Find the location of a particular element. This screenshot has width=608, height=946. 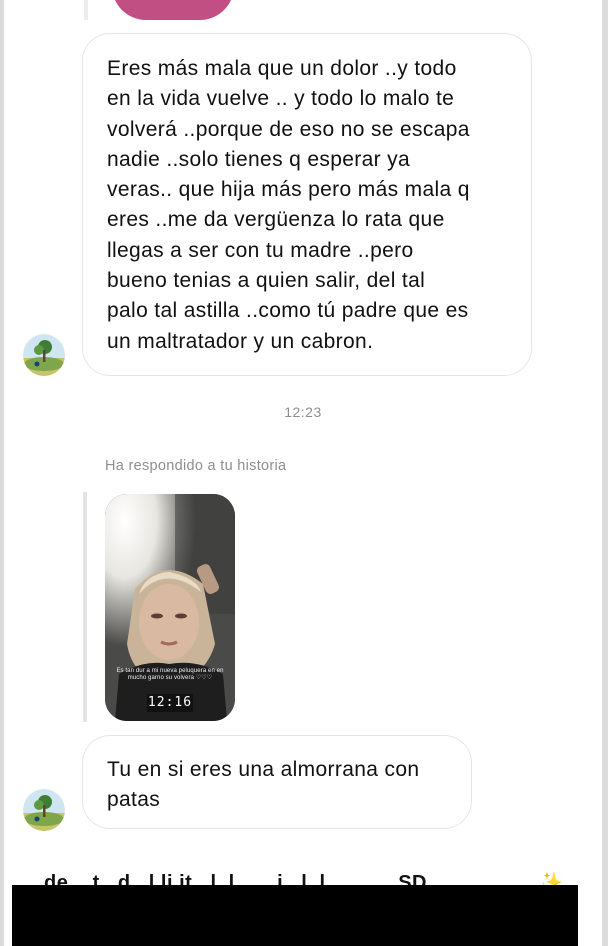

story-time-overlay: 12:16 is located at coordinates (170, 703).